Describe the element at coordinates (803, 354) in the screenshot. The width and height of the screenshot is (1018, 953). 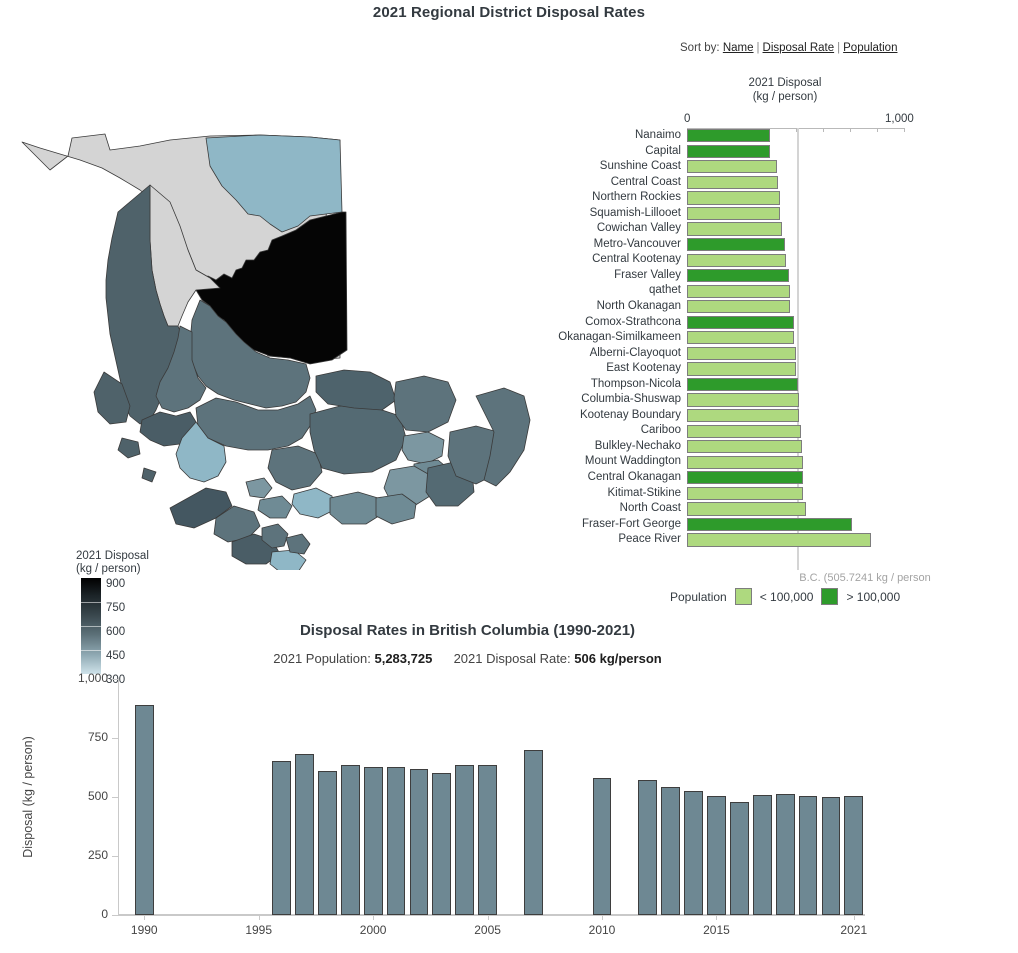
I see `bar-row: Alberni-Clayoquot` at that location.